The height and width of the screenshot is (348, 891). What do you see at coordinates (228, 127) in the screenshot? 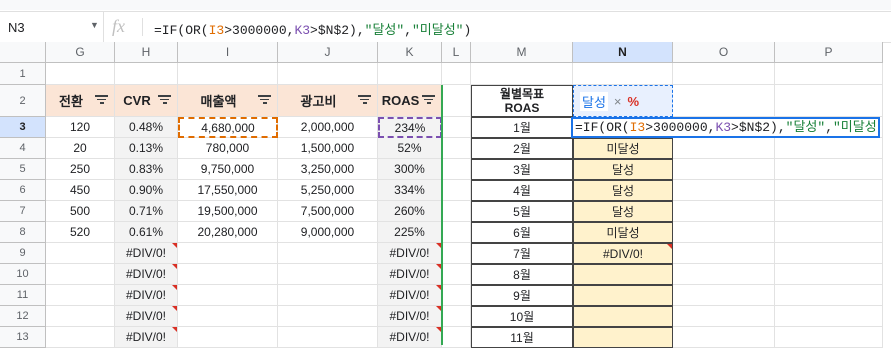
I see `cell-revenue: 4,680,000` at bounding box center [228, 127].